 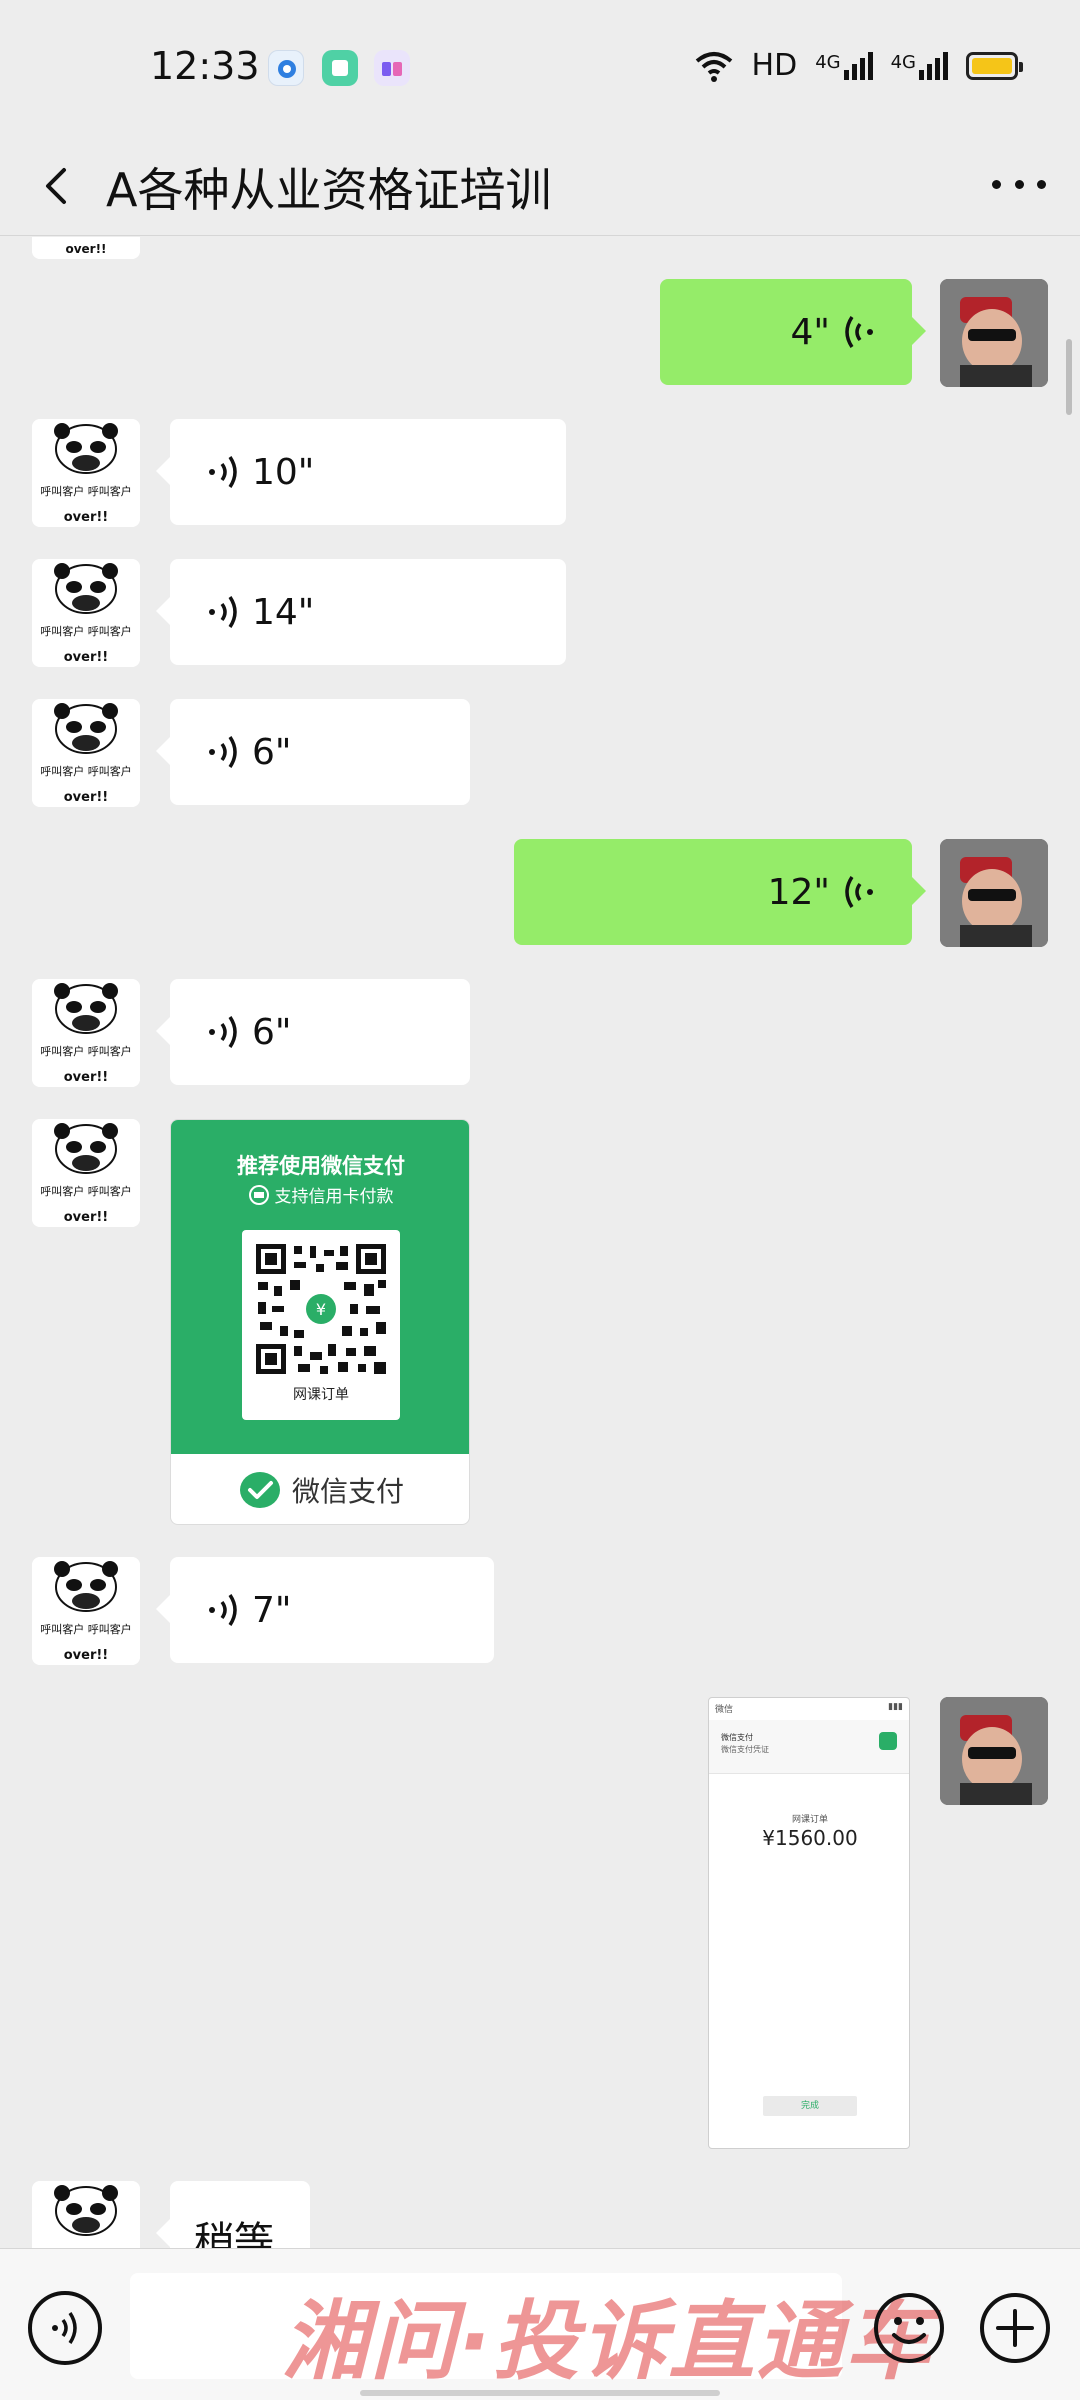 What do you see at coordinates (994, 65) in the screenshot?
I see `battery-icon` at bounding box center [994, 65].